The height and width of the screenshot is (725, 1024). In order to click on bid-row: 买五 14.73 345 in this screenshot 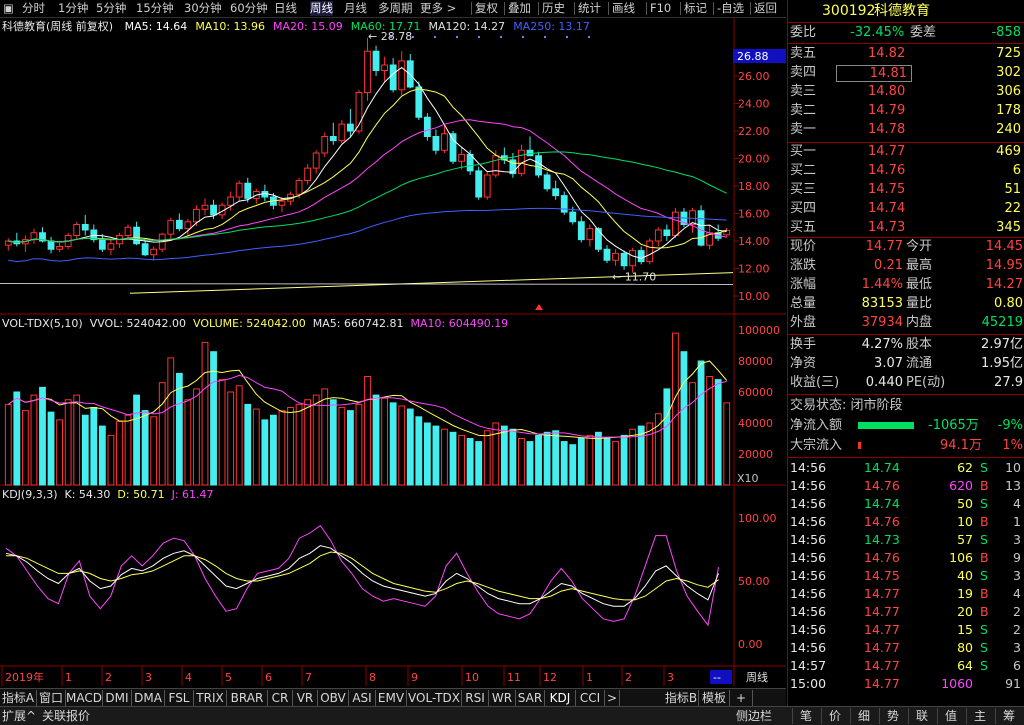, I will do `click(906, 228)`.